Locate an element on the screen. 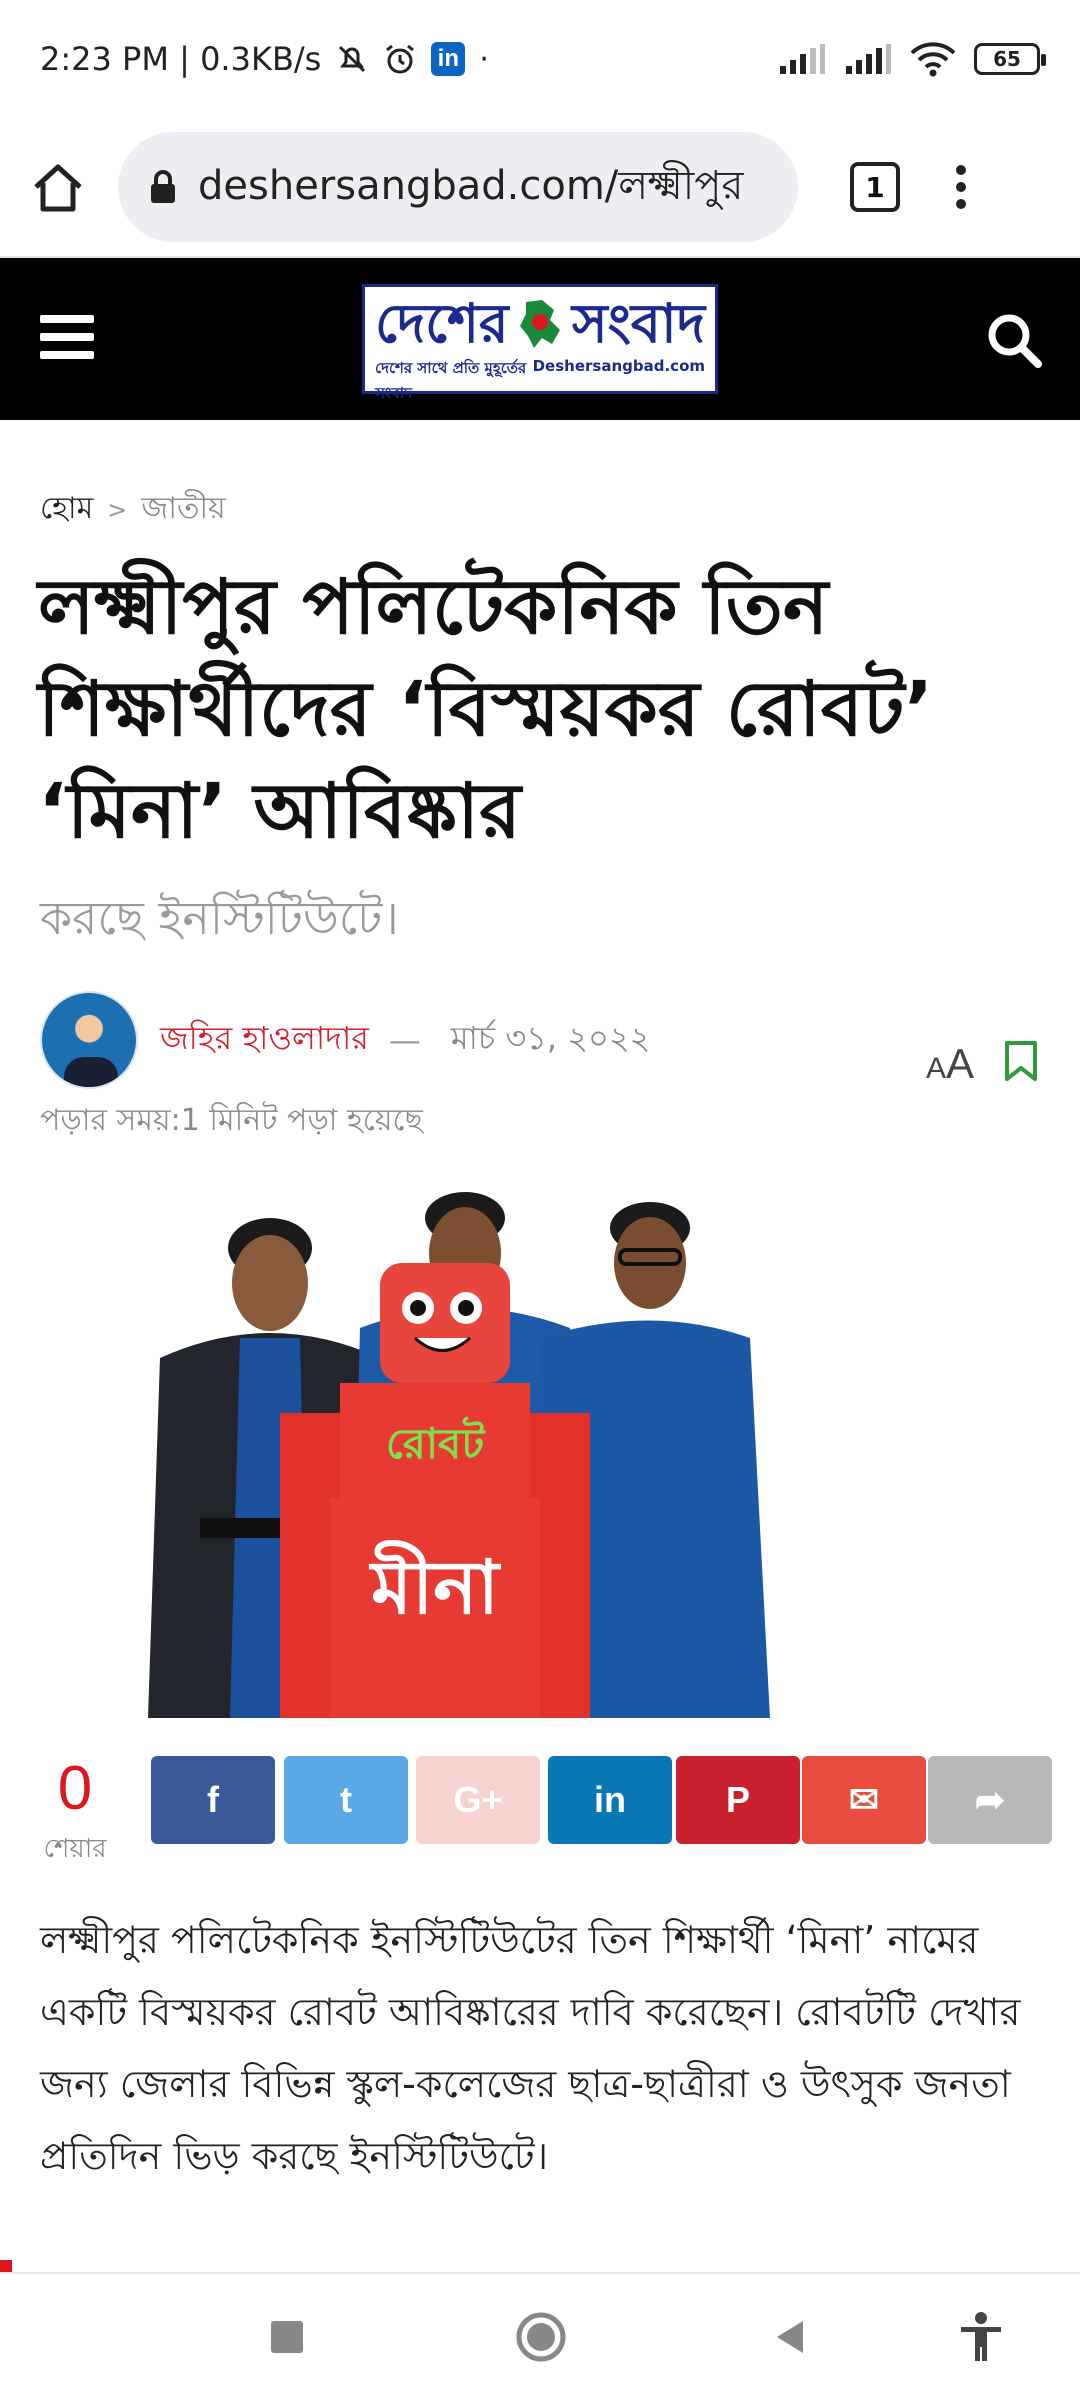 The image size is (1080, 2400). robot-name-text: মীনা is located at coordinates (434, 1585).